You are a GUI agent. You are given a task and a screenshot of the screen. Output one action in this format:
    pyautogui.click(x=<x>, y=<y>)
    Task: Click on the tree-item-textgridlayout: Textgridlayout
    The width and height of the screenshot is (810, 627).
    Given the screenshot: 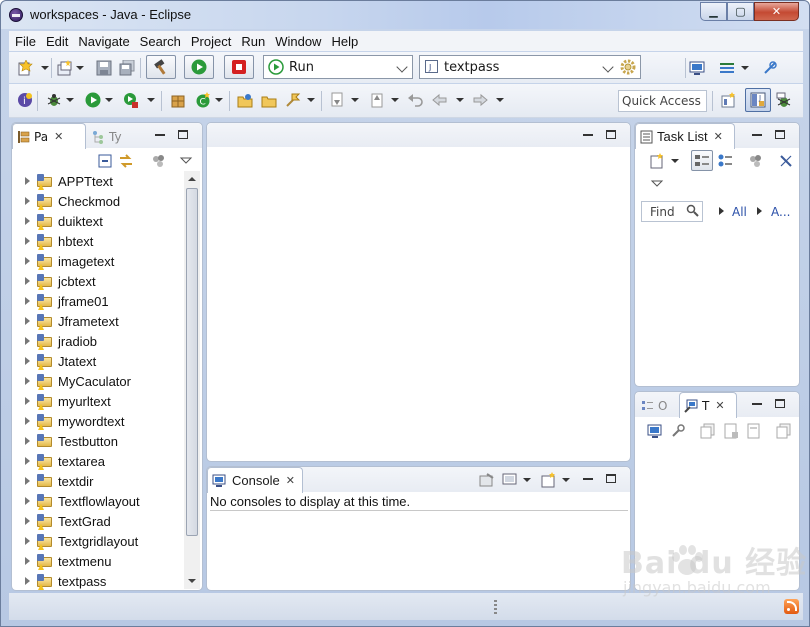 What is the action you would take?
    pyautogui.click(x=98, y=541)
    